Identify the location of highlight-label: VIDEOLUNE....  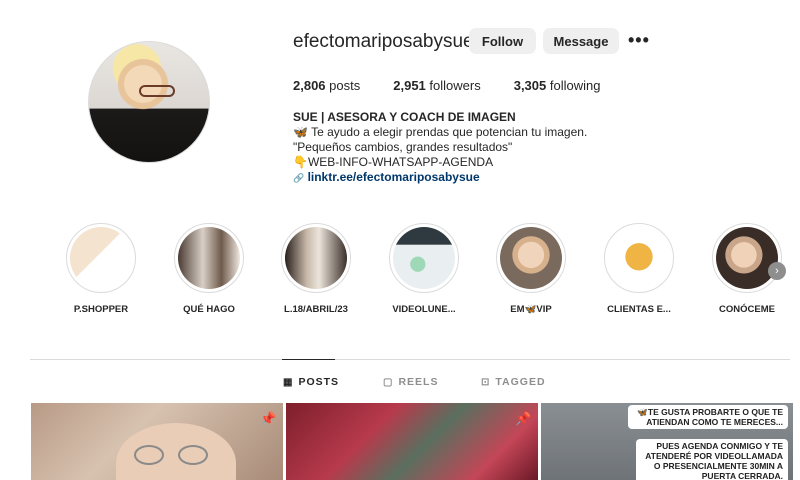
(424, 309).